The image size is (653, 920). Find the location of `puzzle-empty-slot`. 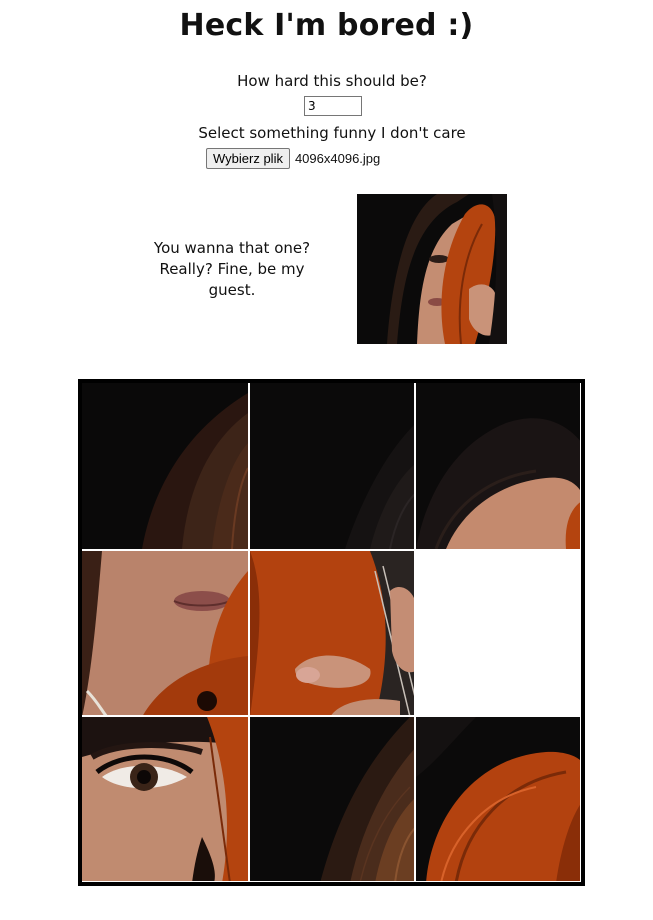

puzzle-empty-slot is located at coordinates (497, 632).